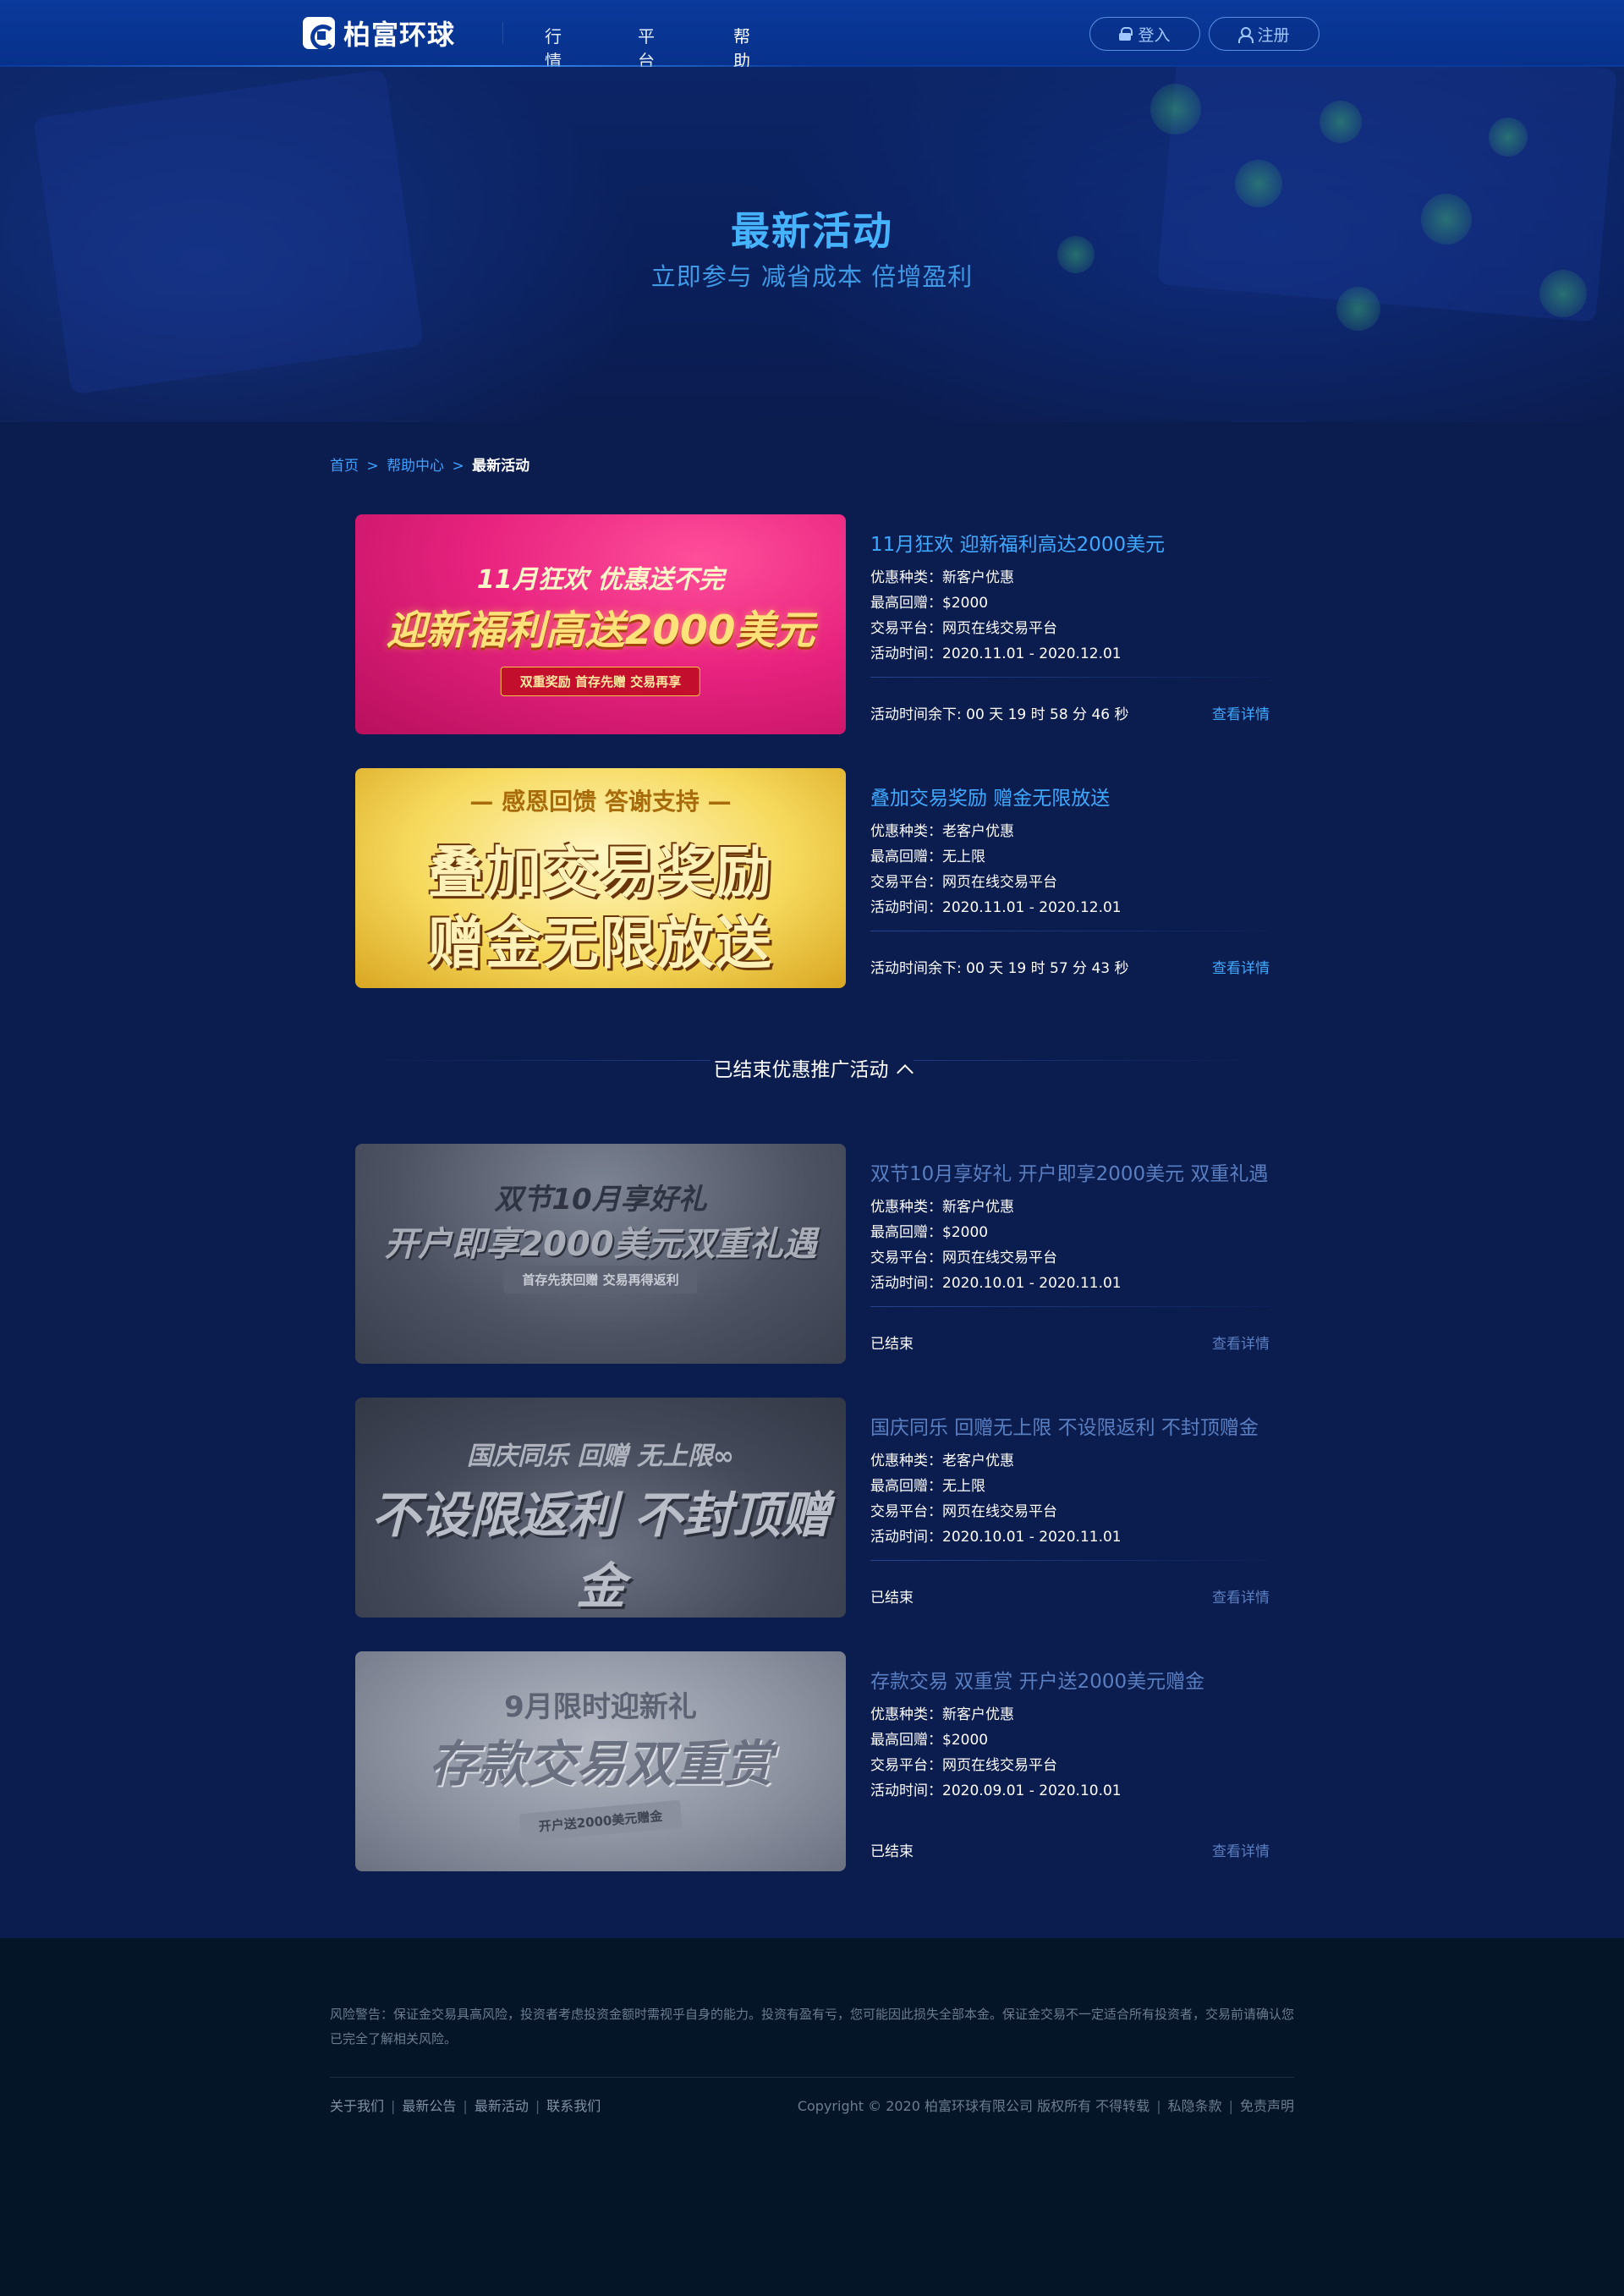 The width and height of the screenshot is (1624, 2296). What do you see at coordinates (1195, 2106) in the screenshot?
I see `privacy-link: 私隐条款` at bounding box center [1195, 2106].